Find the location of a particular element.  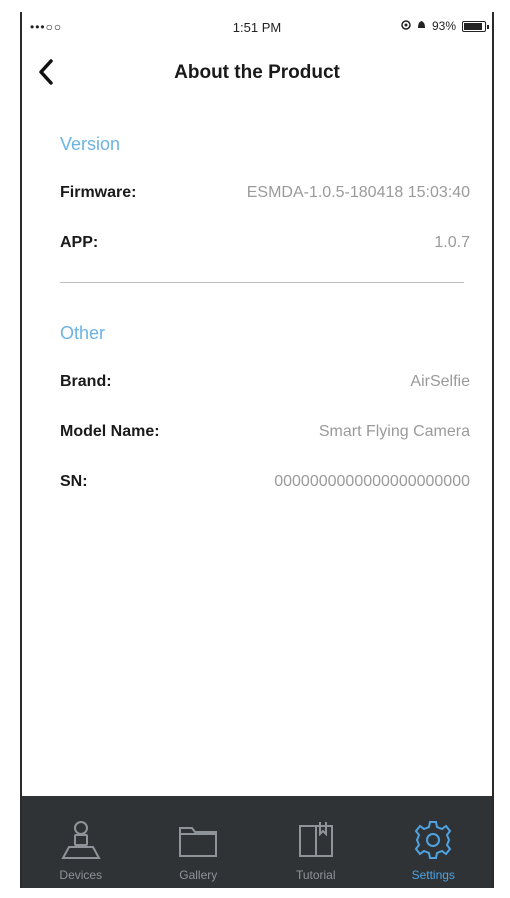

tab-bar: Devices Gallery Tutorial Settings is located at coordinates (257, 842).